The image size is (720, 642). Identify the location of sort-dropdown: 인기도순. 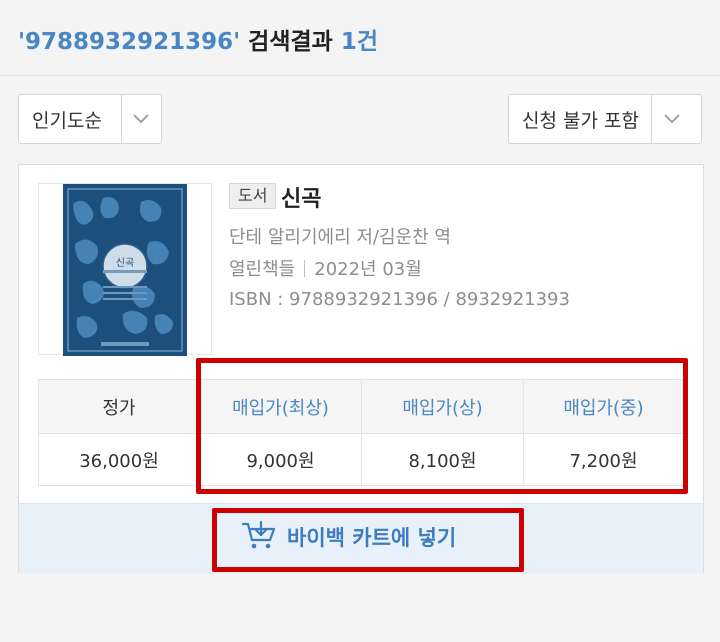
(90, 119).